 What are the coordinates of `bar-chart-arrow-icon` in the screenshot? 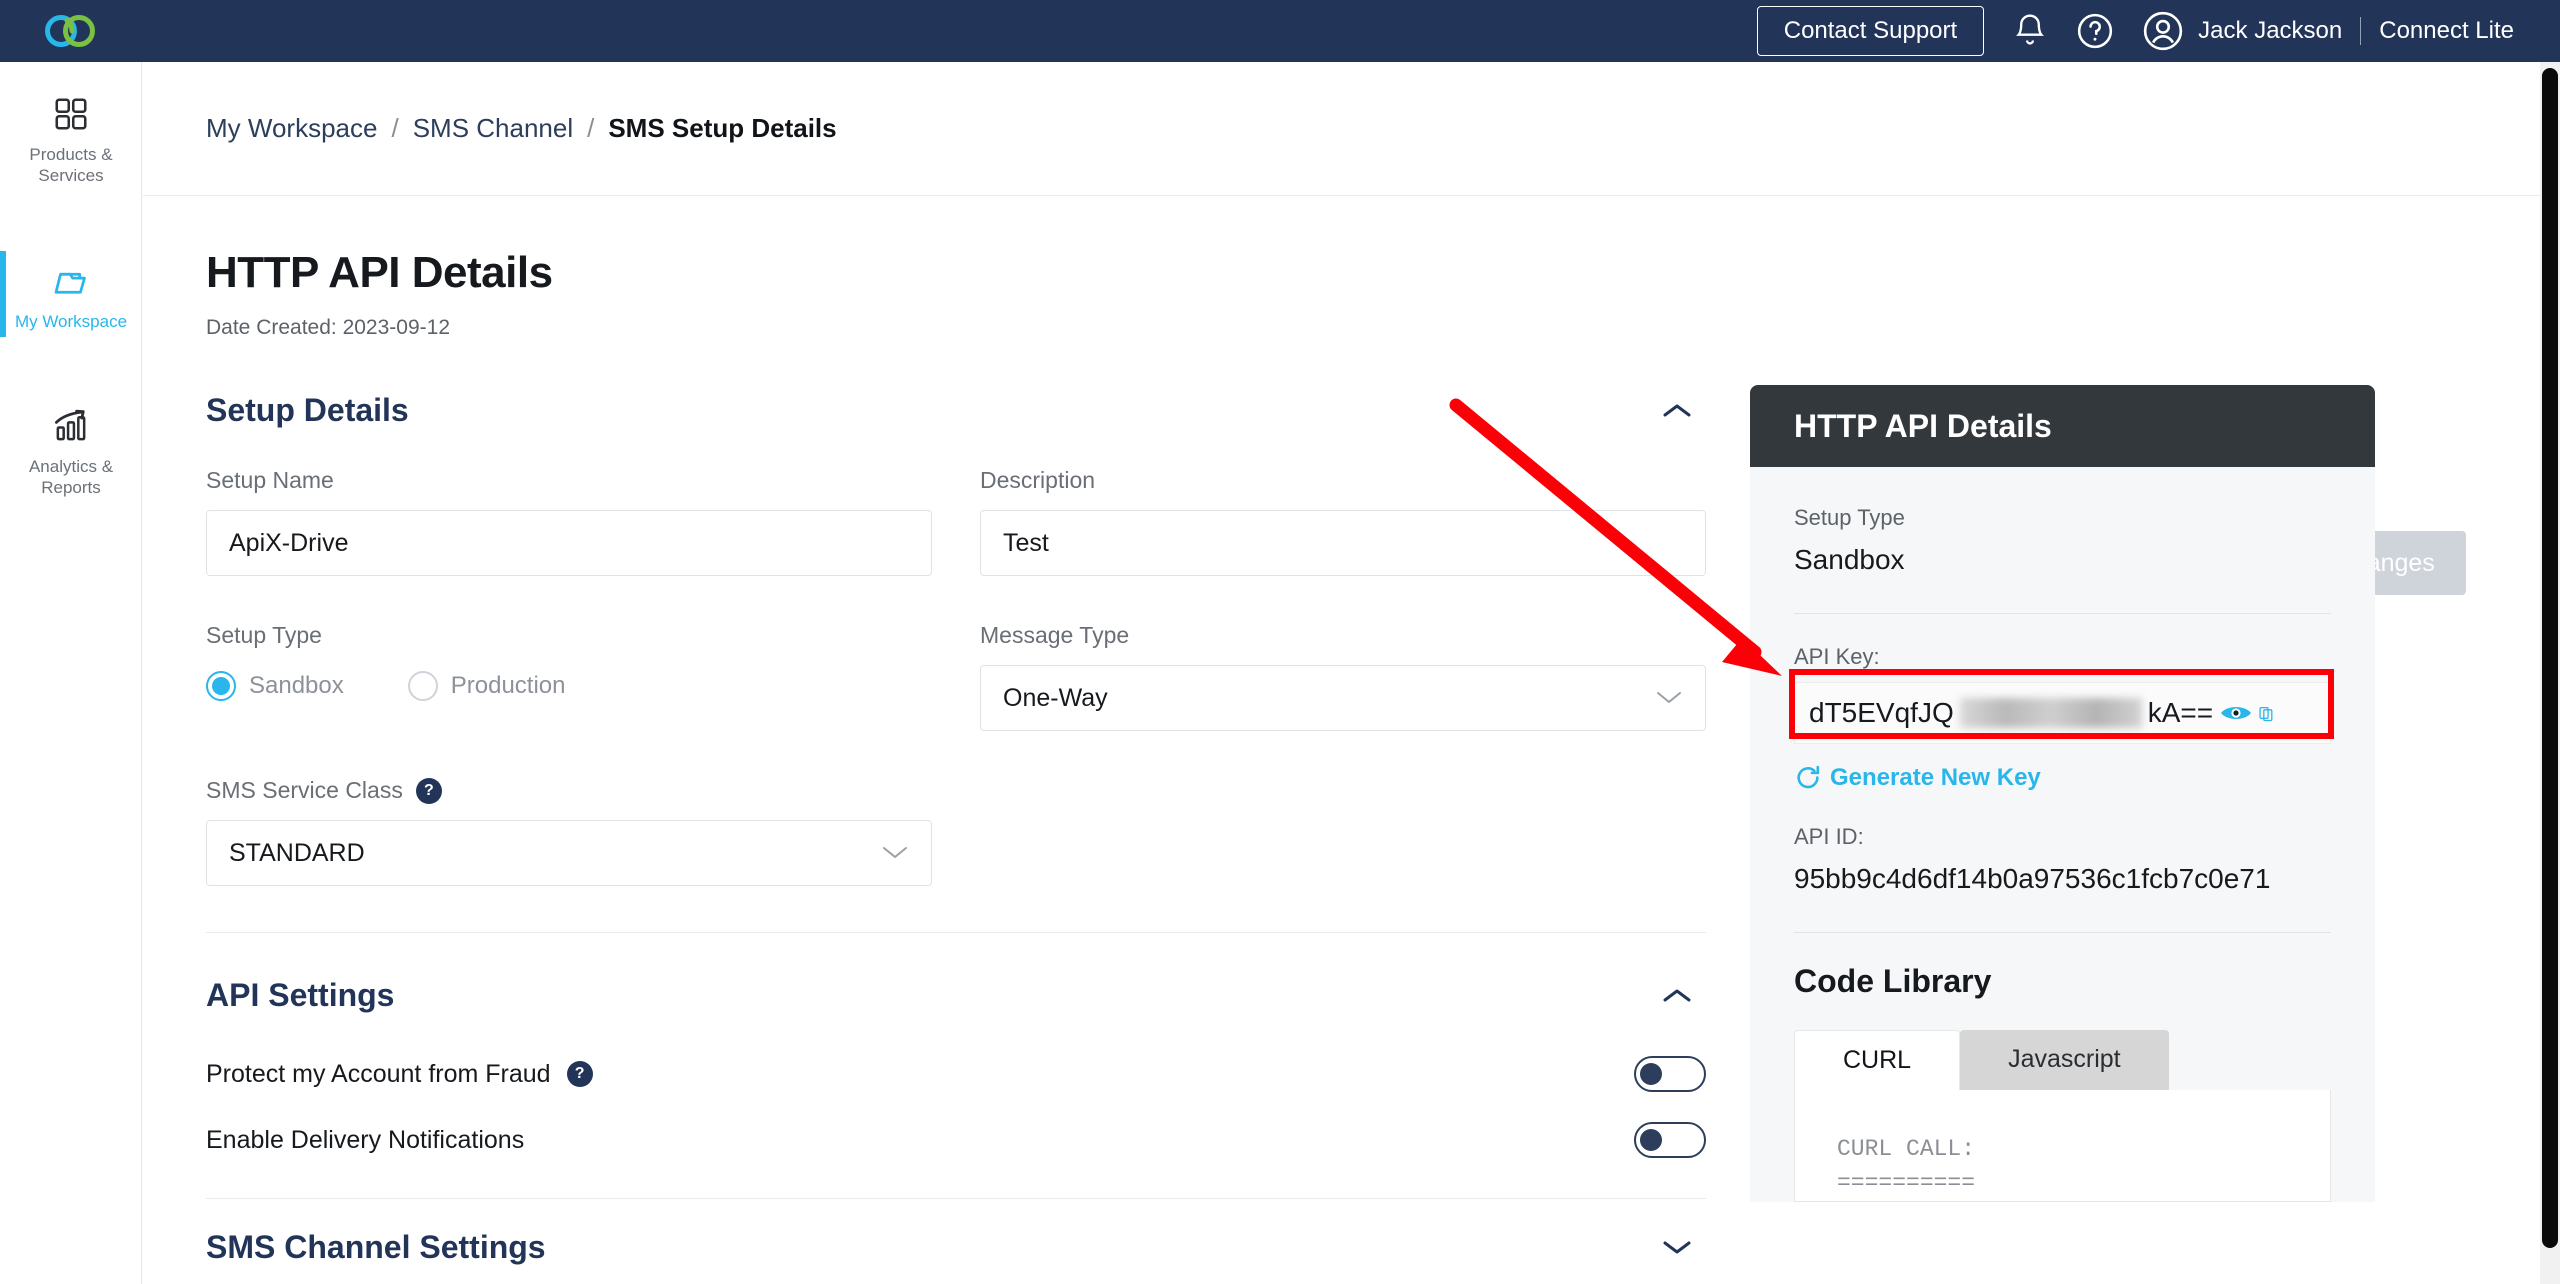 It's located at (71, 426).